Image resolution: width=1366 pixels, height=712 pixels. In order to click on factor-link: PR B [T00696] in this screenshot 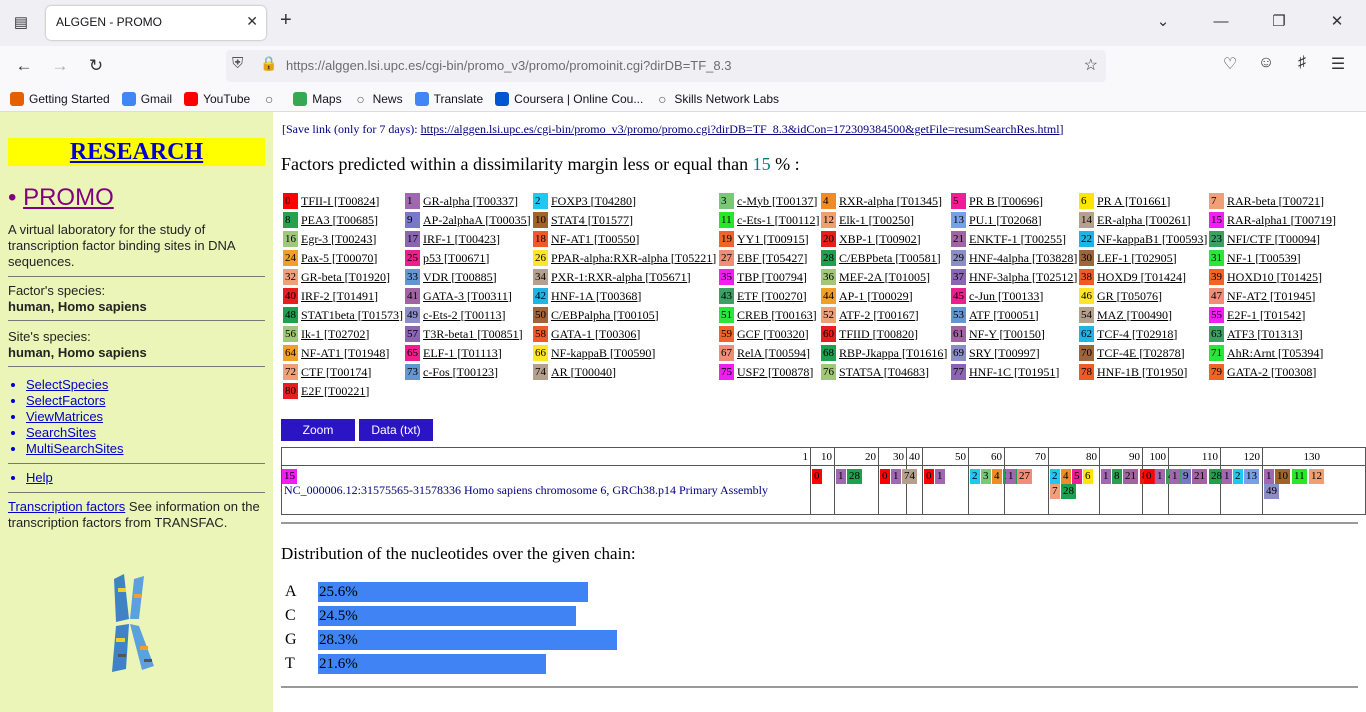, I will do `click(1006, 201)`.